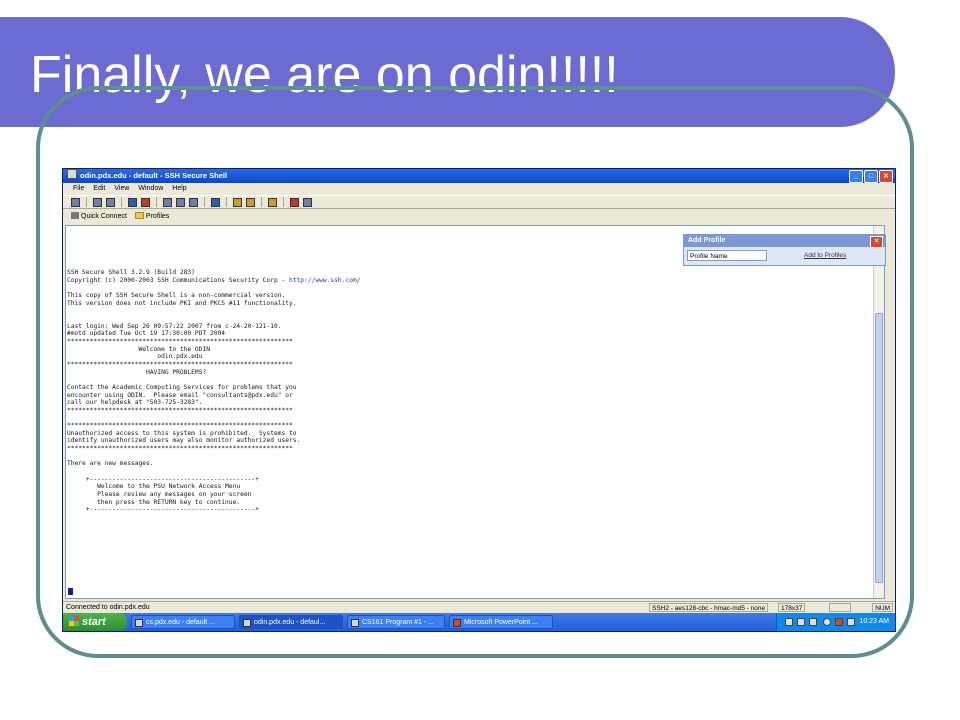 Image resolution: width=960 pixels, height=720 pixels. Describe the element at coordinates (882, 607) in the screenshot. I see `num-lock-indicator: NUM` at that location.